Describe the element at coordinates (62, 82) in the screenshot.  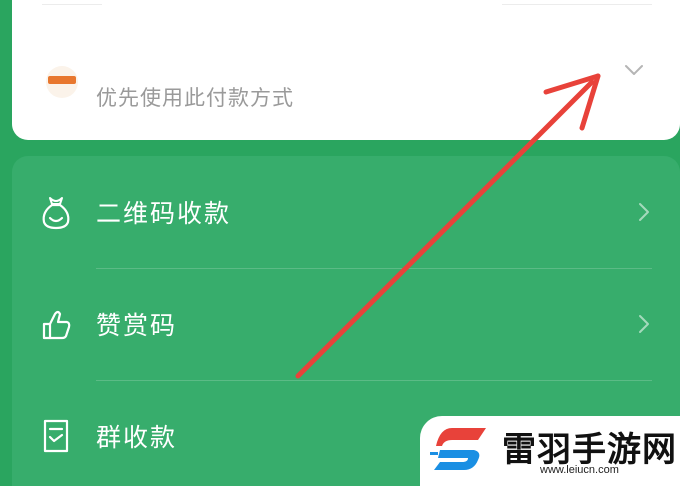
I see `bank-logo` at that location.